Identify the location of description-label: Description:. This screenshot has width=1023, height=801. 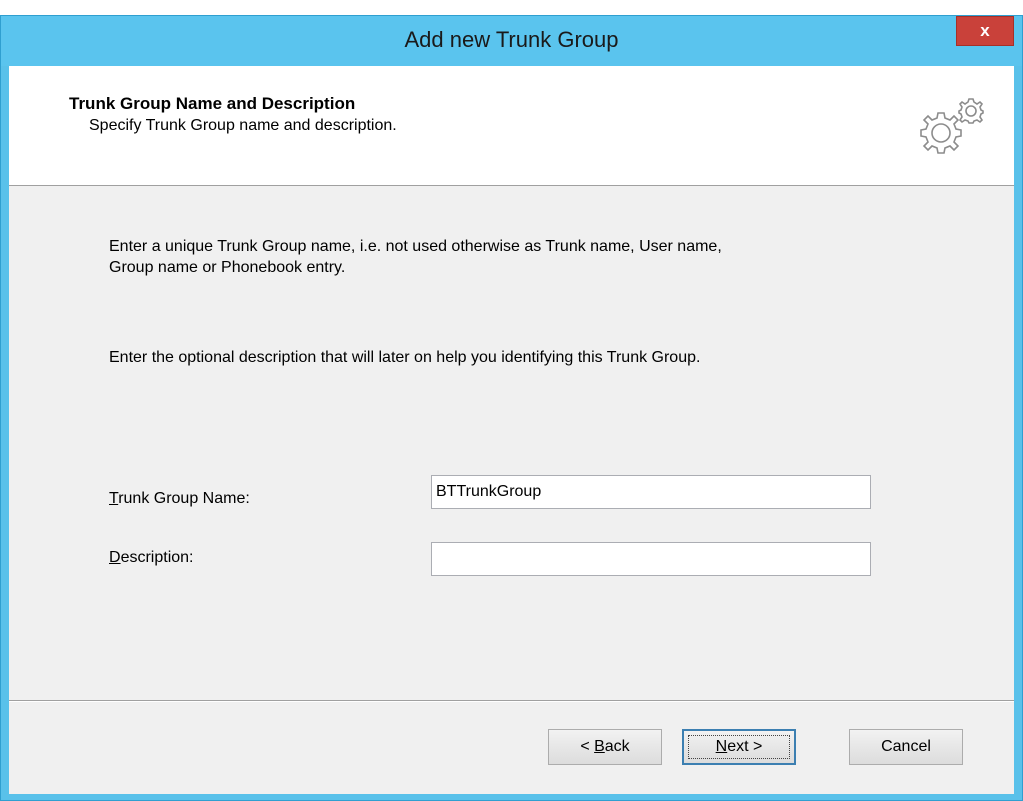
(151, 557).